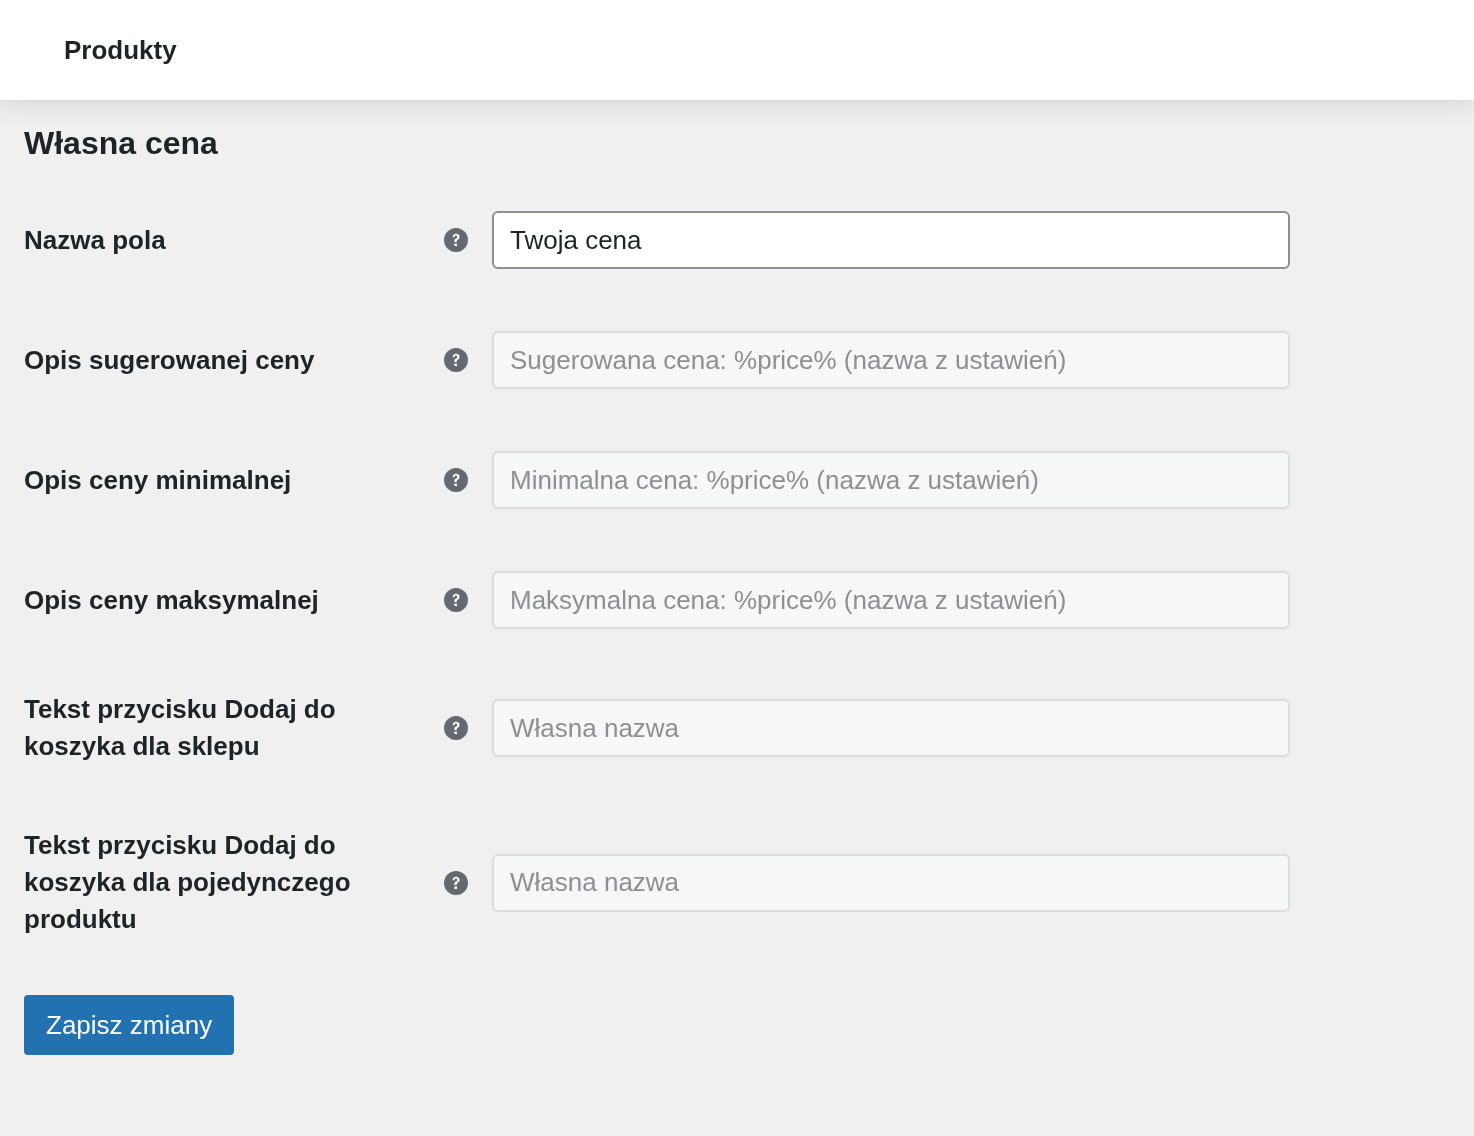 Image resolution: width=1474 pixels, height=1136 pixels. Describe the element at coordinates (180, 728) in the screenshot. I see `field-label: Tekst przycisku Dodaj do koszyka dla sklepu` at that location.